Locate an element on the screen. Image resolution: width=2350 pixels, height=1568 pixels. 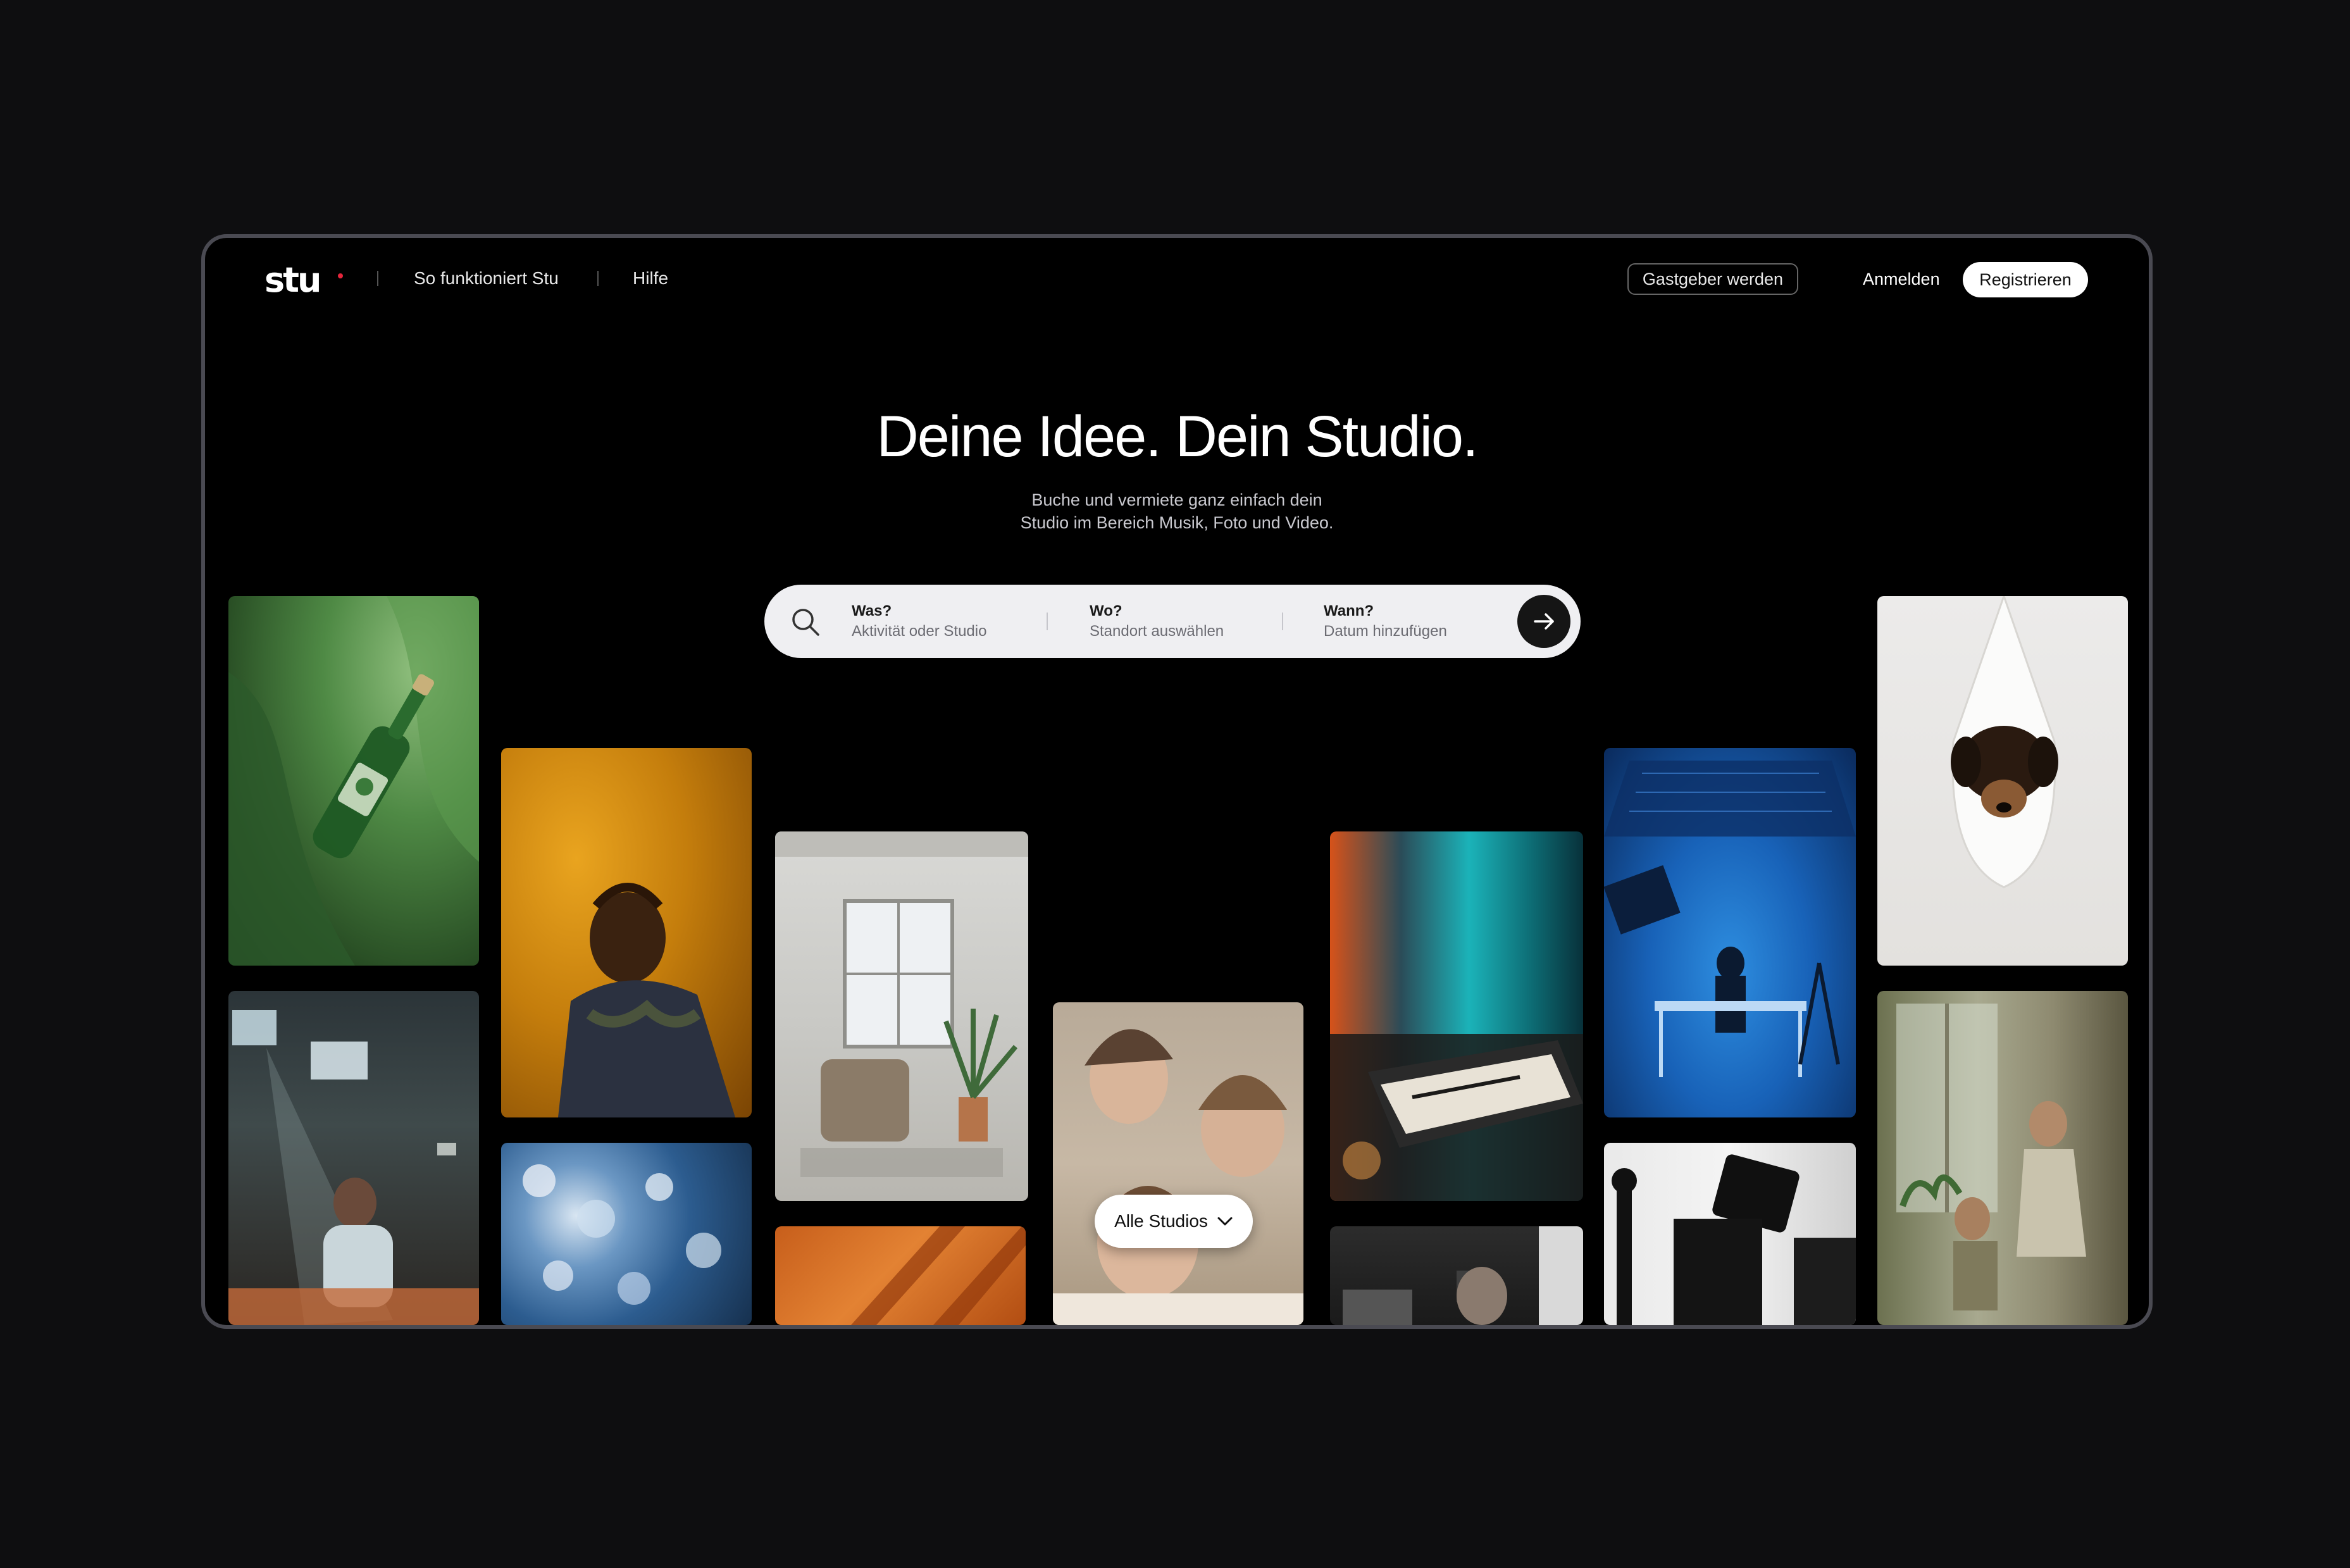
orange-shadow-photo is located at coordinates (900, 1275).